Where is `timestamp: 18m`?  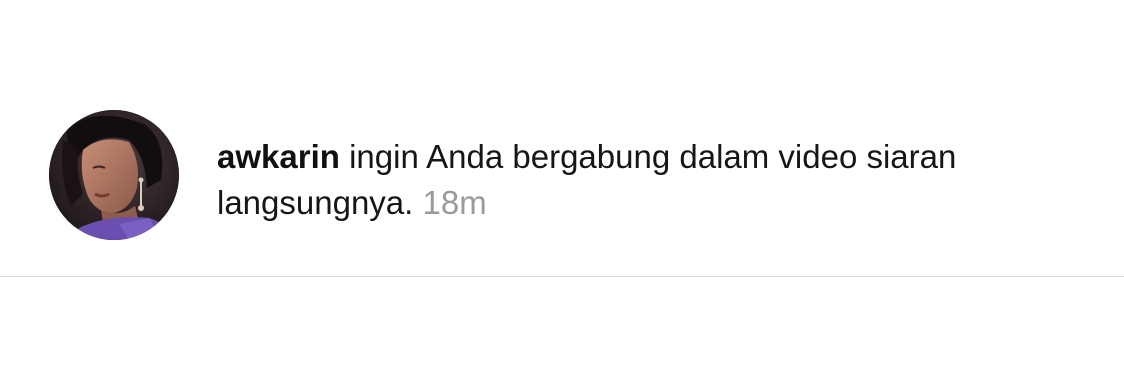 timestamp: 18m is located at coordinates (454, 202).